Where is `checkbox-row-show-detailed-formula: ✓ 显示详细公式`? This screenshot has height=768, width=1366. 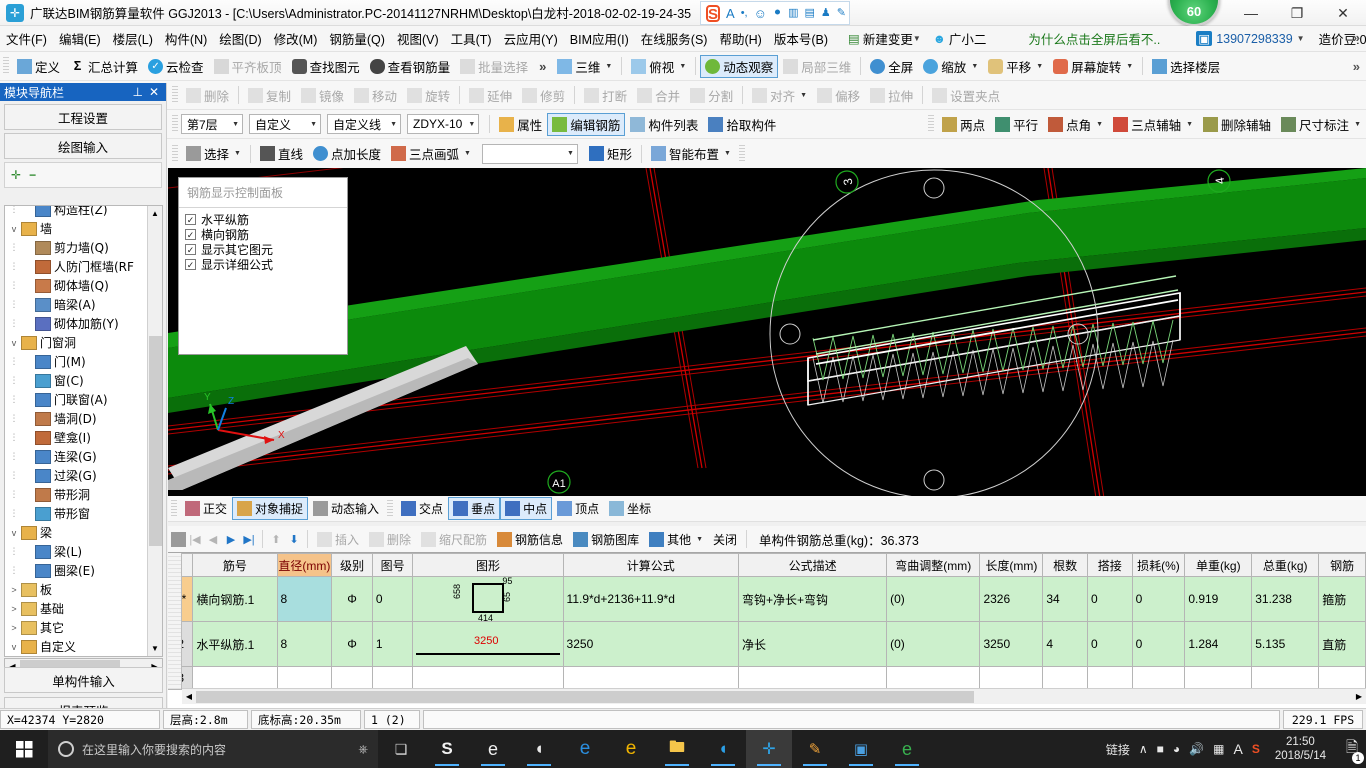
checkbox-row-show-detailed-formula: ✓ 显示详细公式 is located at coordinates (263, 264).